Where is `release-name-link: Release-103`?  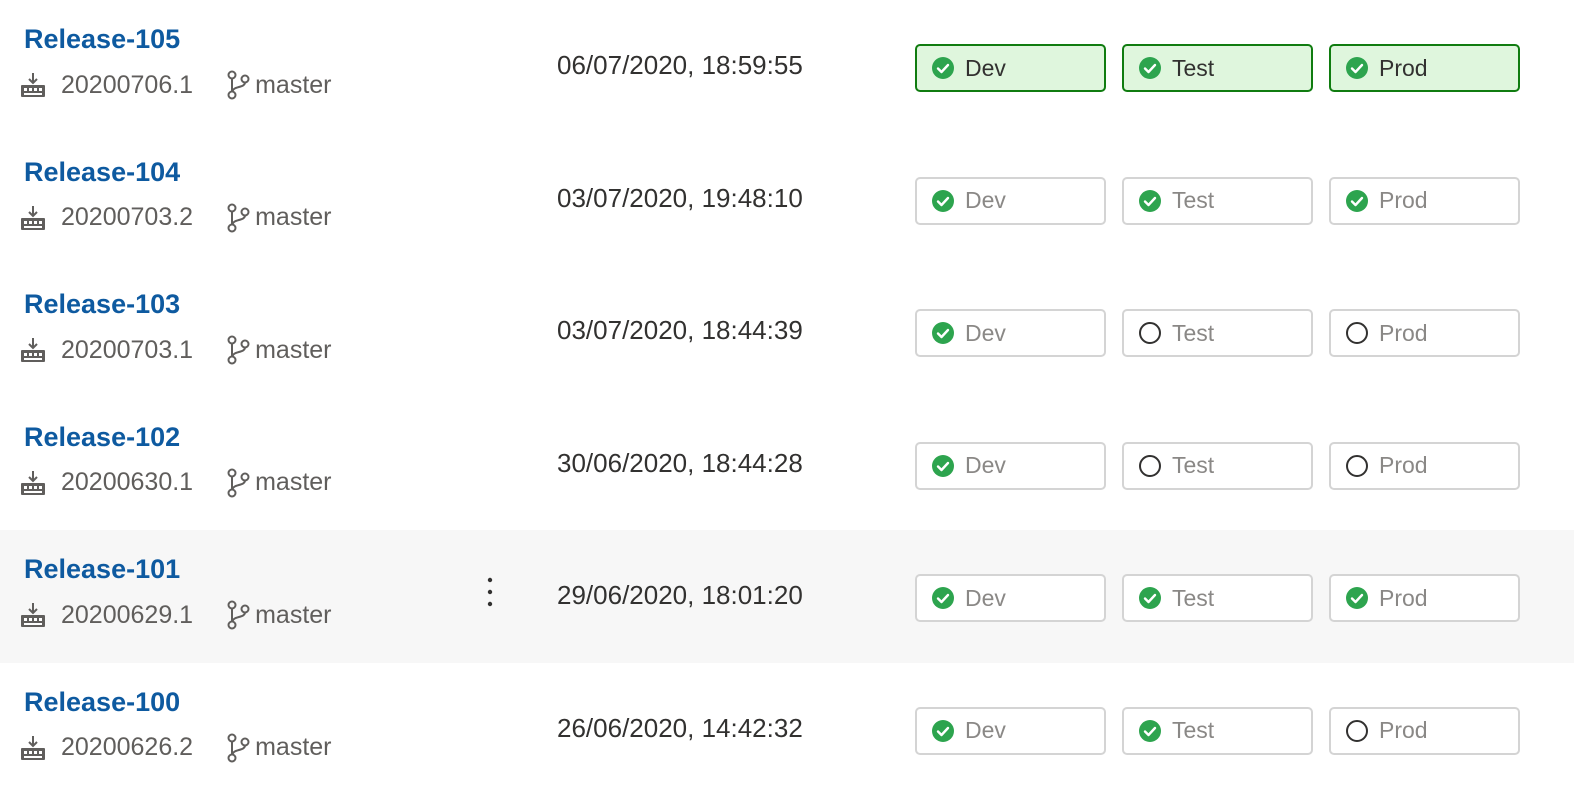
release-name-link: Release-103 is located at coordinates (102, 304).